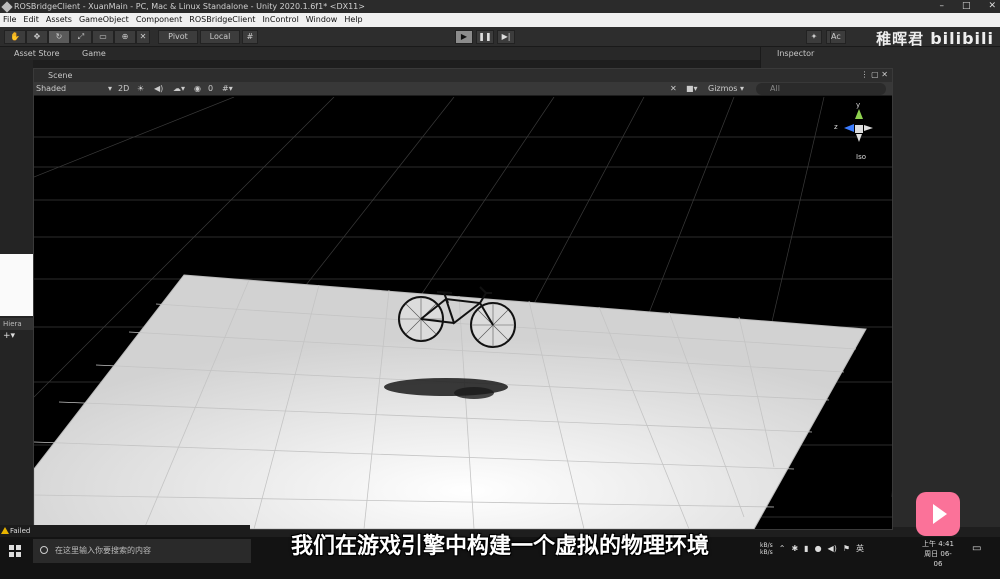 The height and width of the screenshot is (579, 1000). What do you see at coordinates (143, 37) in the screenshot?
I see `custom-tool-icon: ✕` at bounding box center [143, 37].